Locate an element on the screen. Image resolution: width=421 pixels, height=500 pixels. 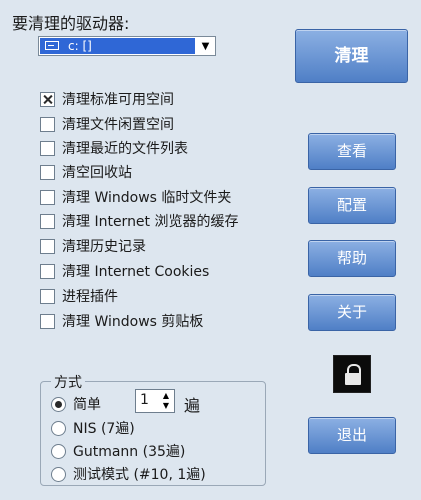
passes-unit: 遍 is located at coordinates (192, 405).